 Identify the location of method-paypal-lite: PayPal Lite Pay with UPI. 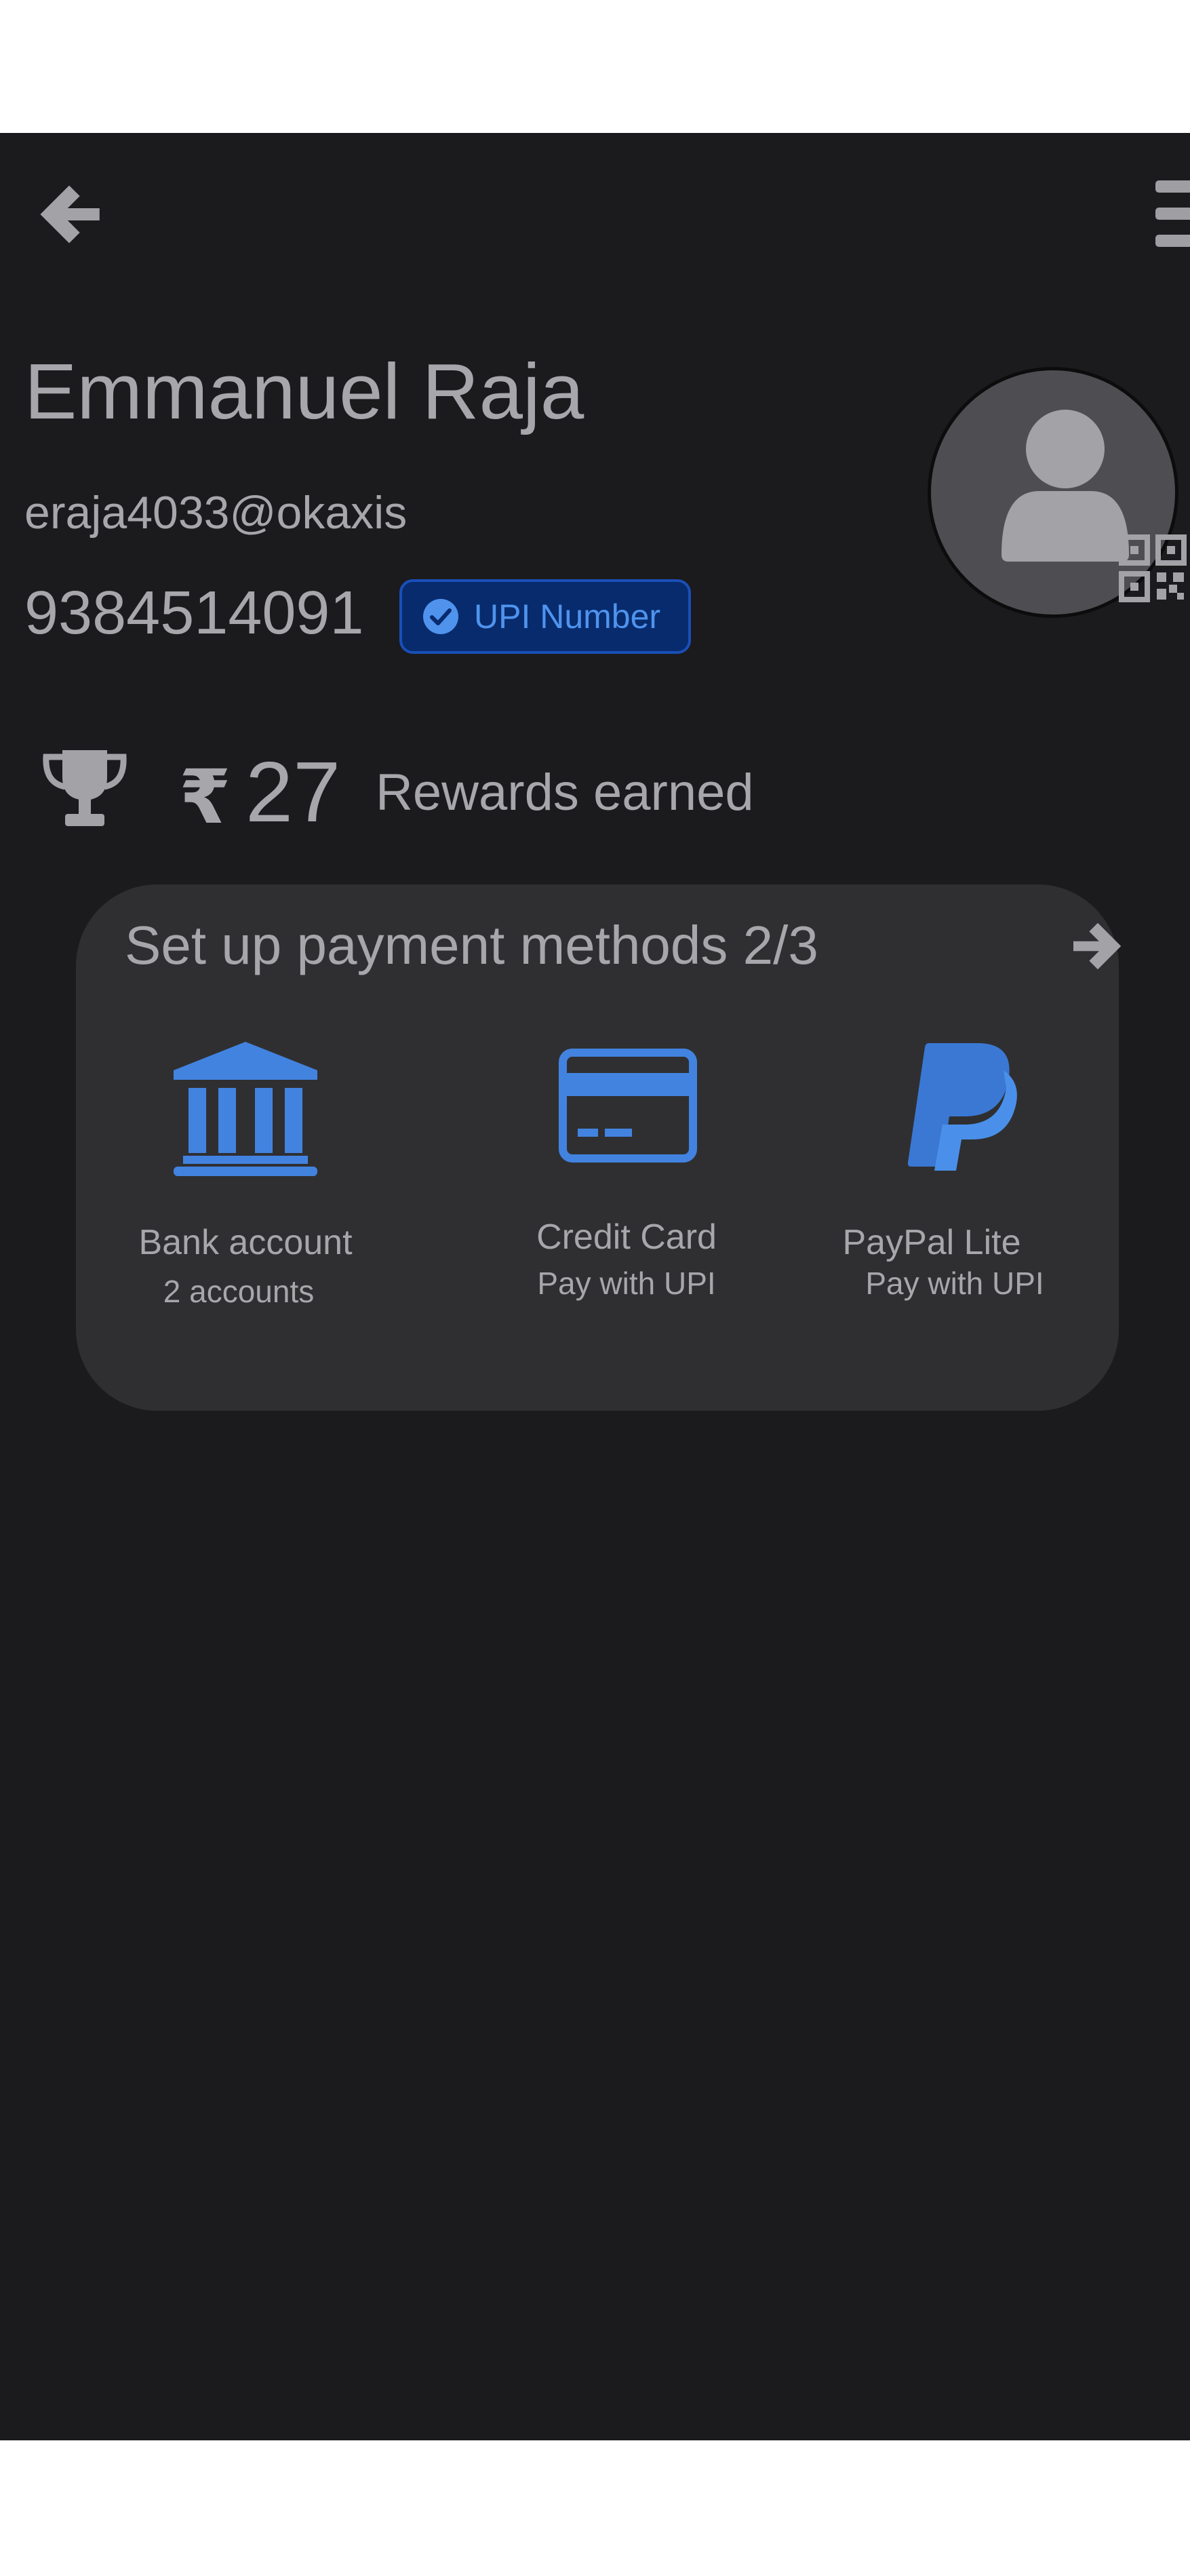
(931, 1170).